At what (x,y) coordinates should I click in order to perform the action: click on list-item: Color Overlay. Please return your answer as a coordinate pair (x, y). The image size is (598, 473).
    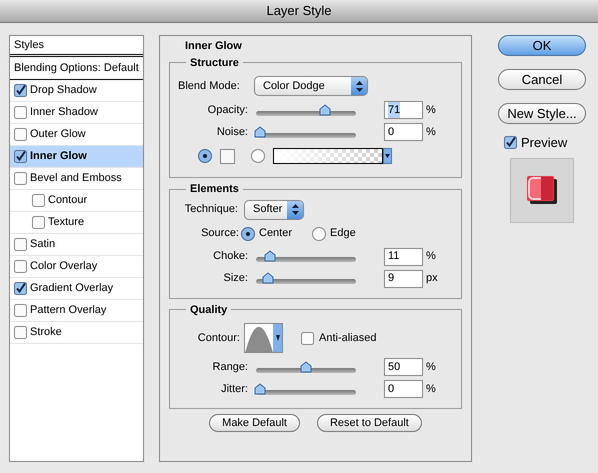
    Looking at the image, I should click on (76, 267).